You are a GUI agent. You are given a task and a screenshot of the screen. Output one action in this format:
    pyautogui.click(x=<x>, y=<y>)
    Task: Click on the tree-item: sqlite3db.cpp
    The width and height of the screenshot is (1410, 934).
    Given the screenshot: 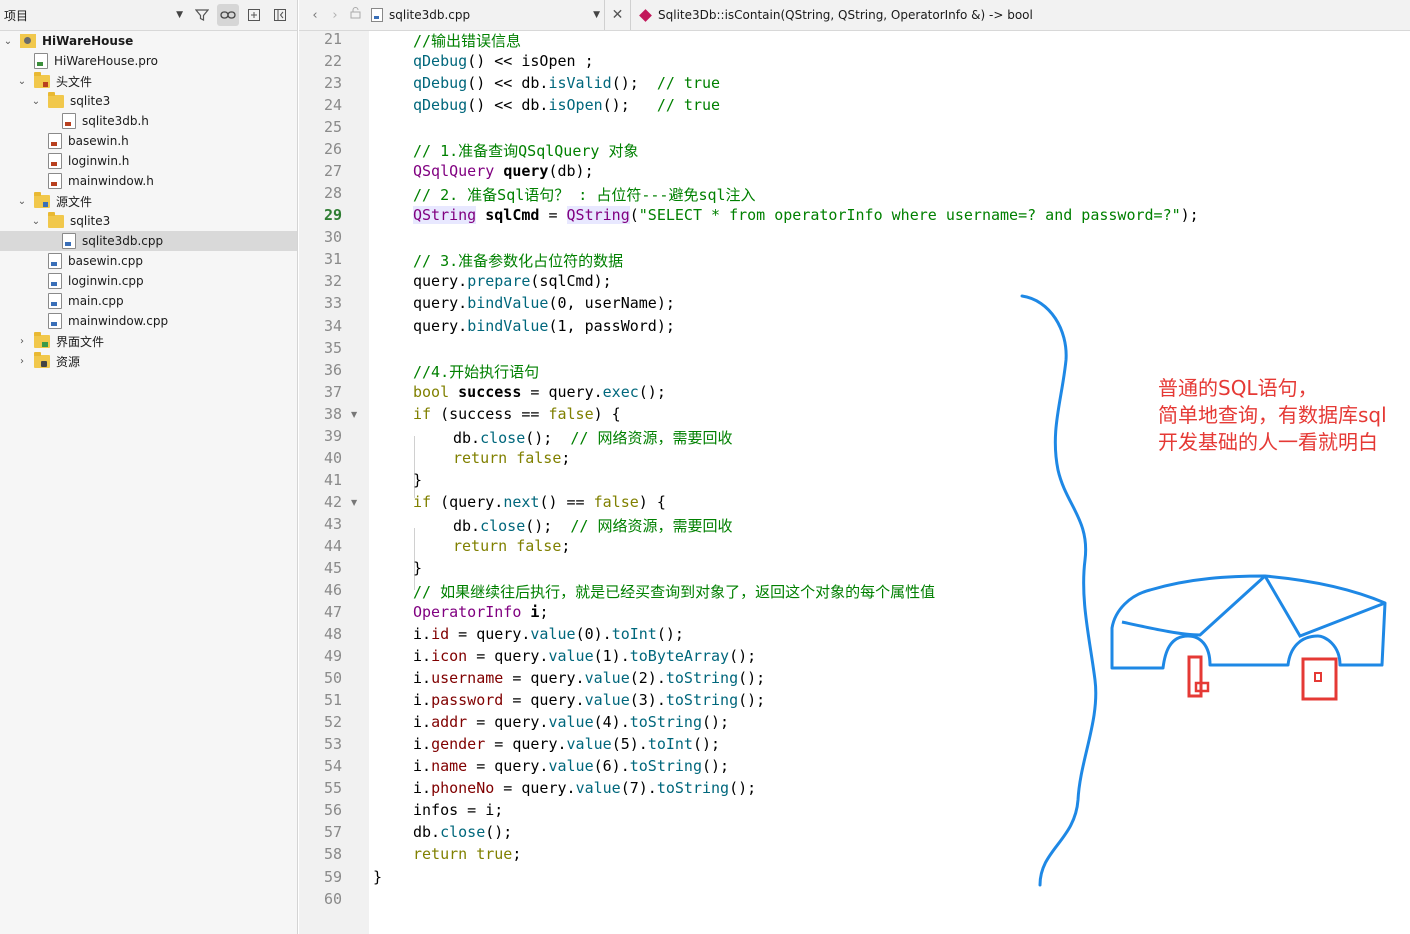 What is the action you would take?
    pyautogui.click(x=148, y=241)
    